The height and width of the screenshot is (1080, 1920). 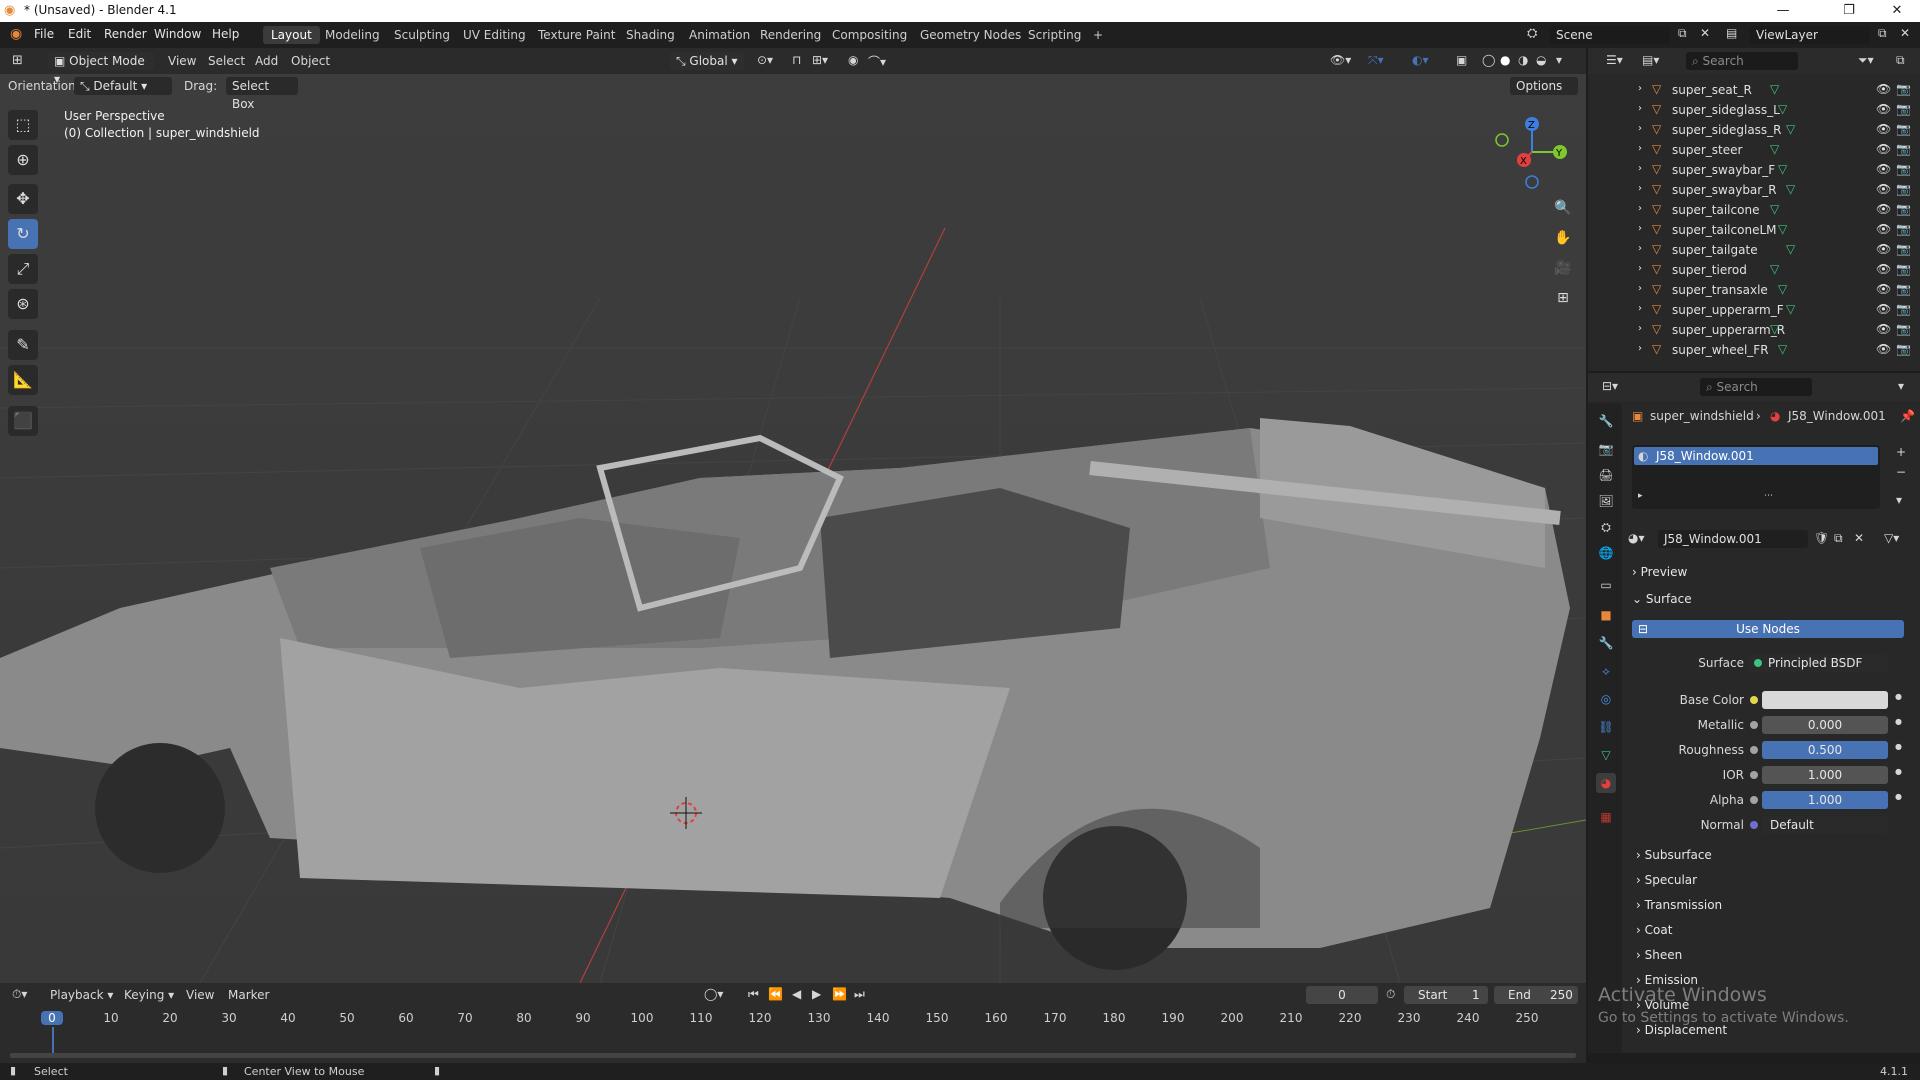 I want to click on start-frame-field: Start 1, so click(x=1446, y=995).